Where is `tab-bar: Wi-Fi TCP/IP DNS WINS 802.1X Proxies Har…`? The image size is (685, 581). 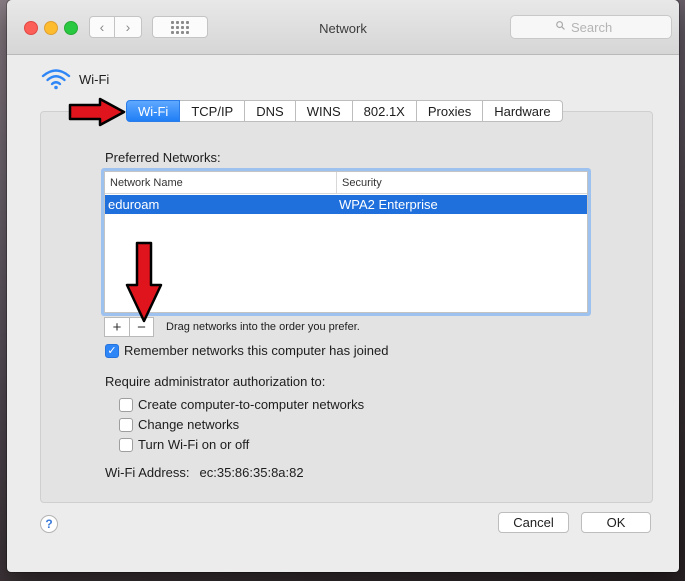 tab-bar: Wi-Fi TCP/IP DNS WINS 802.1X Proxies Har… is located at coordinates (344, 111).